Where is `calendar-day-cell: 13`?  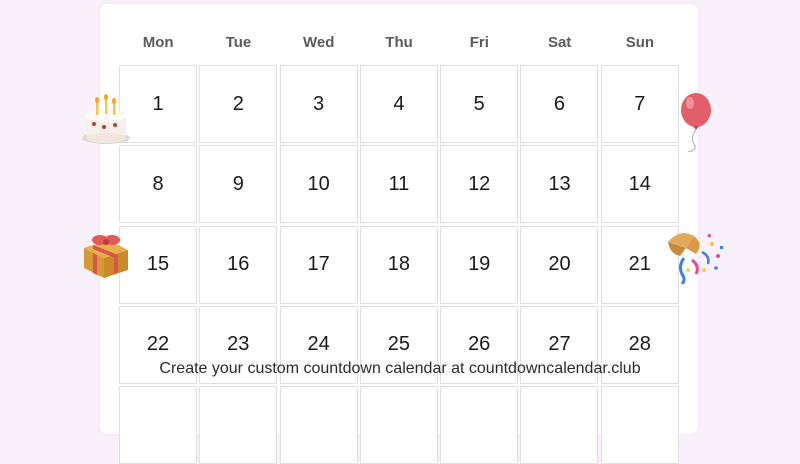
calendar-day-cell: 13 is located at coordinates (559, 184).